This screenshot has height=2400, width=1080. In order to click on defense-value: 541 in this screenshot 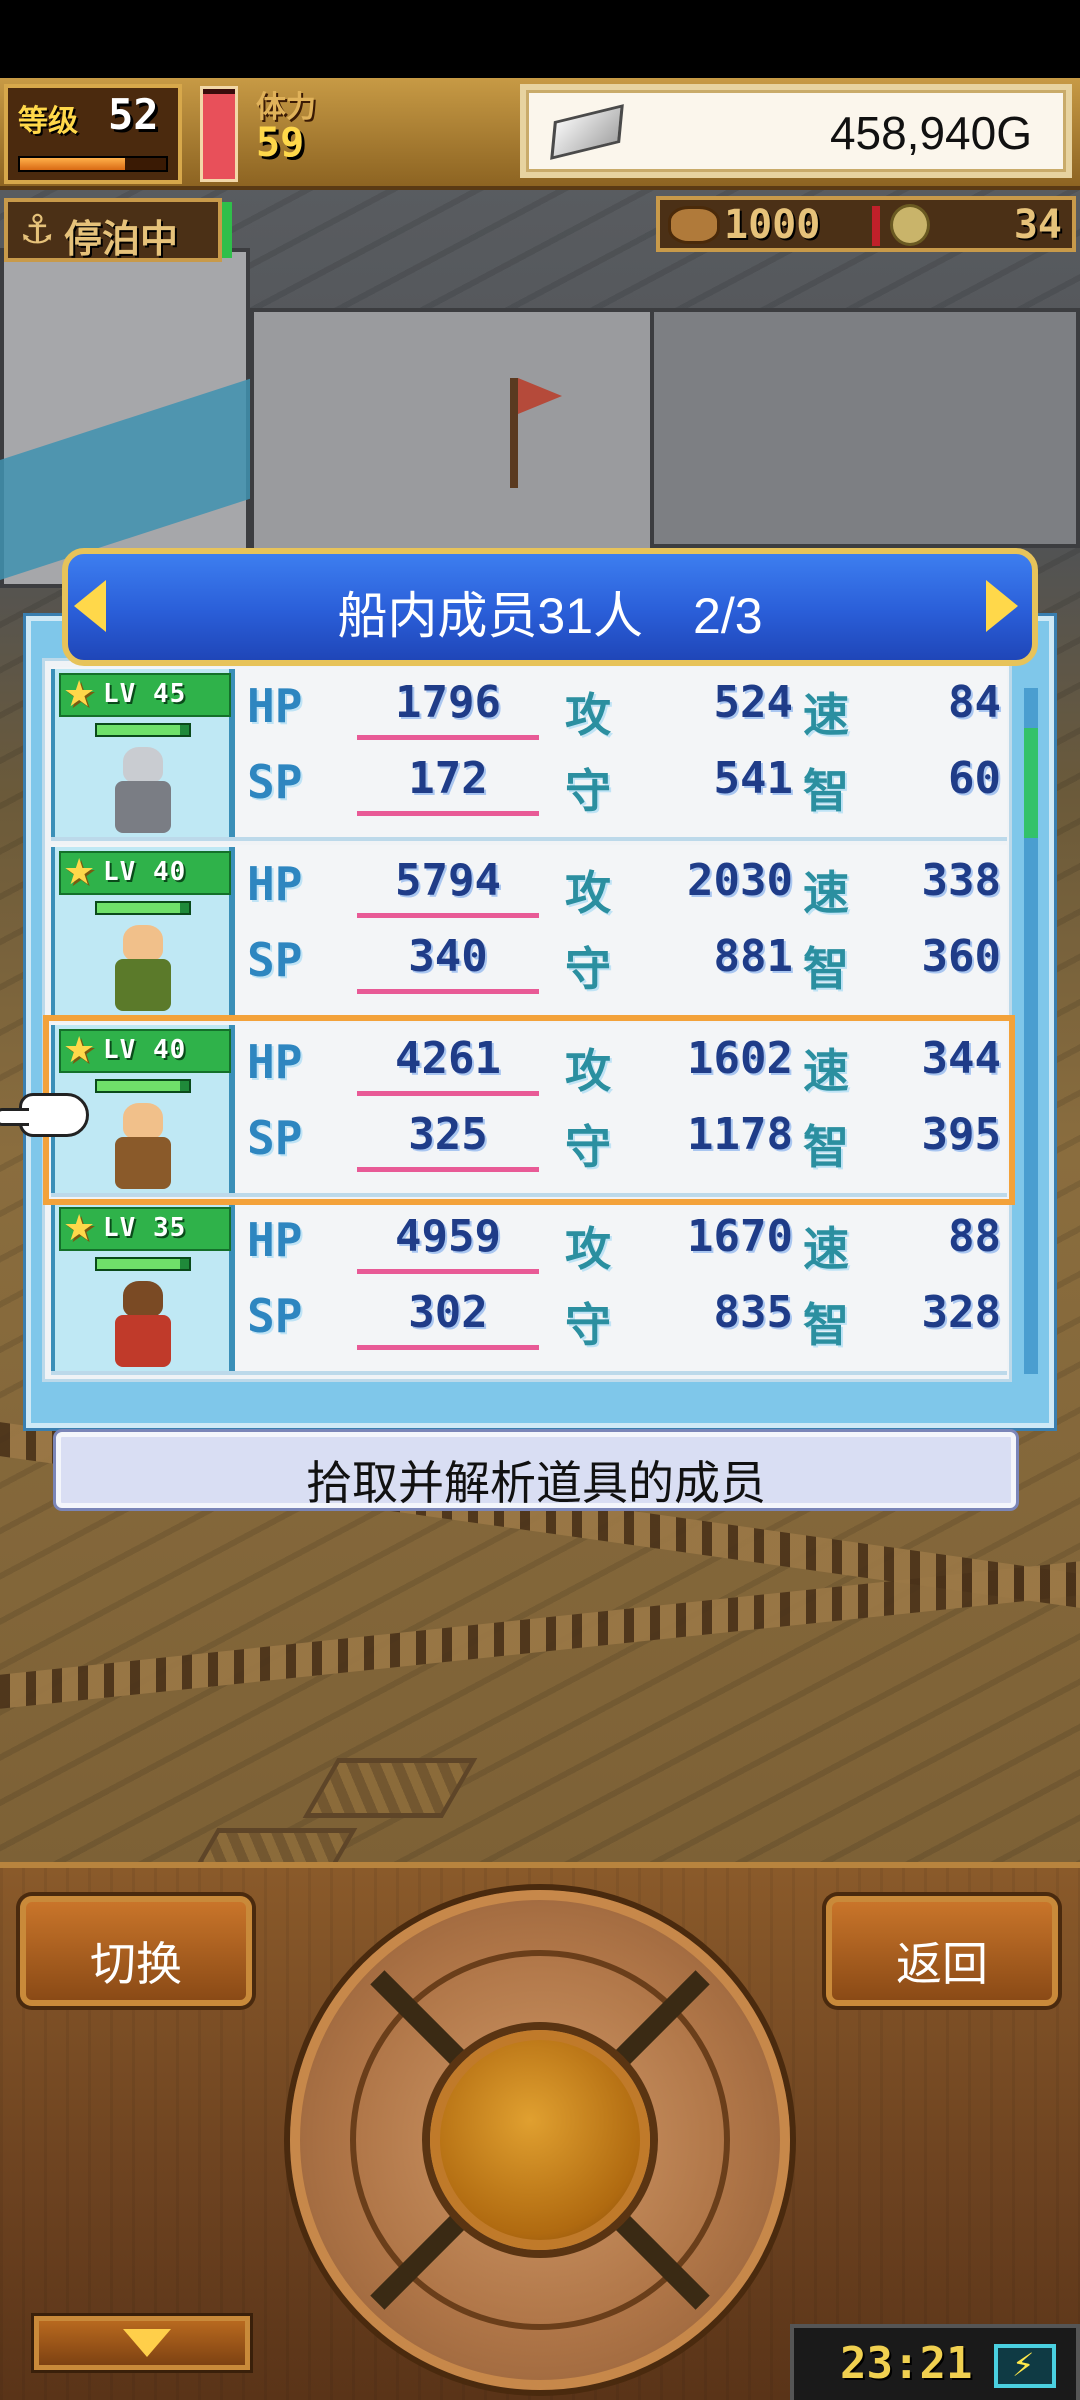, I will do `click(753, 778)`.